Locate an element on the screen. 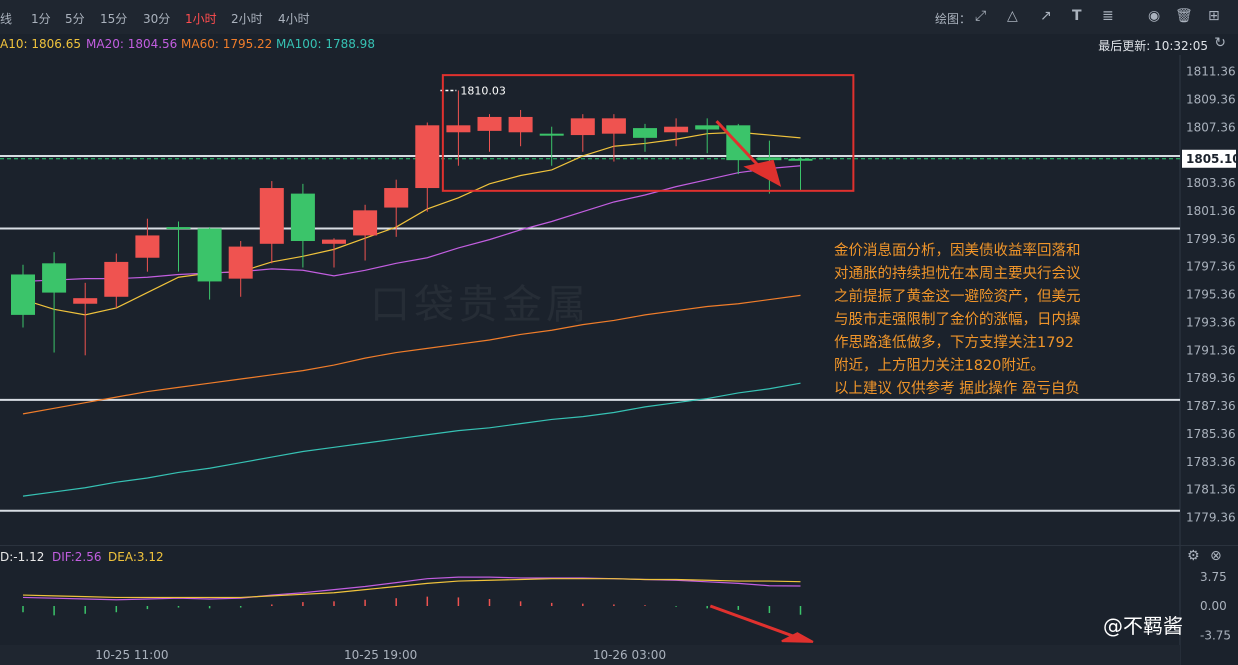 This screenshot has width=1238, height=665. current-price-label: 1805.10 is located at coordinates (1212, 159).